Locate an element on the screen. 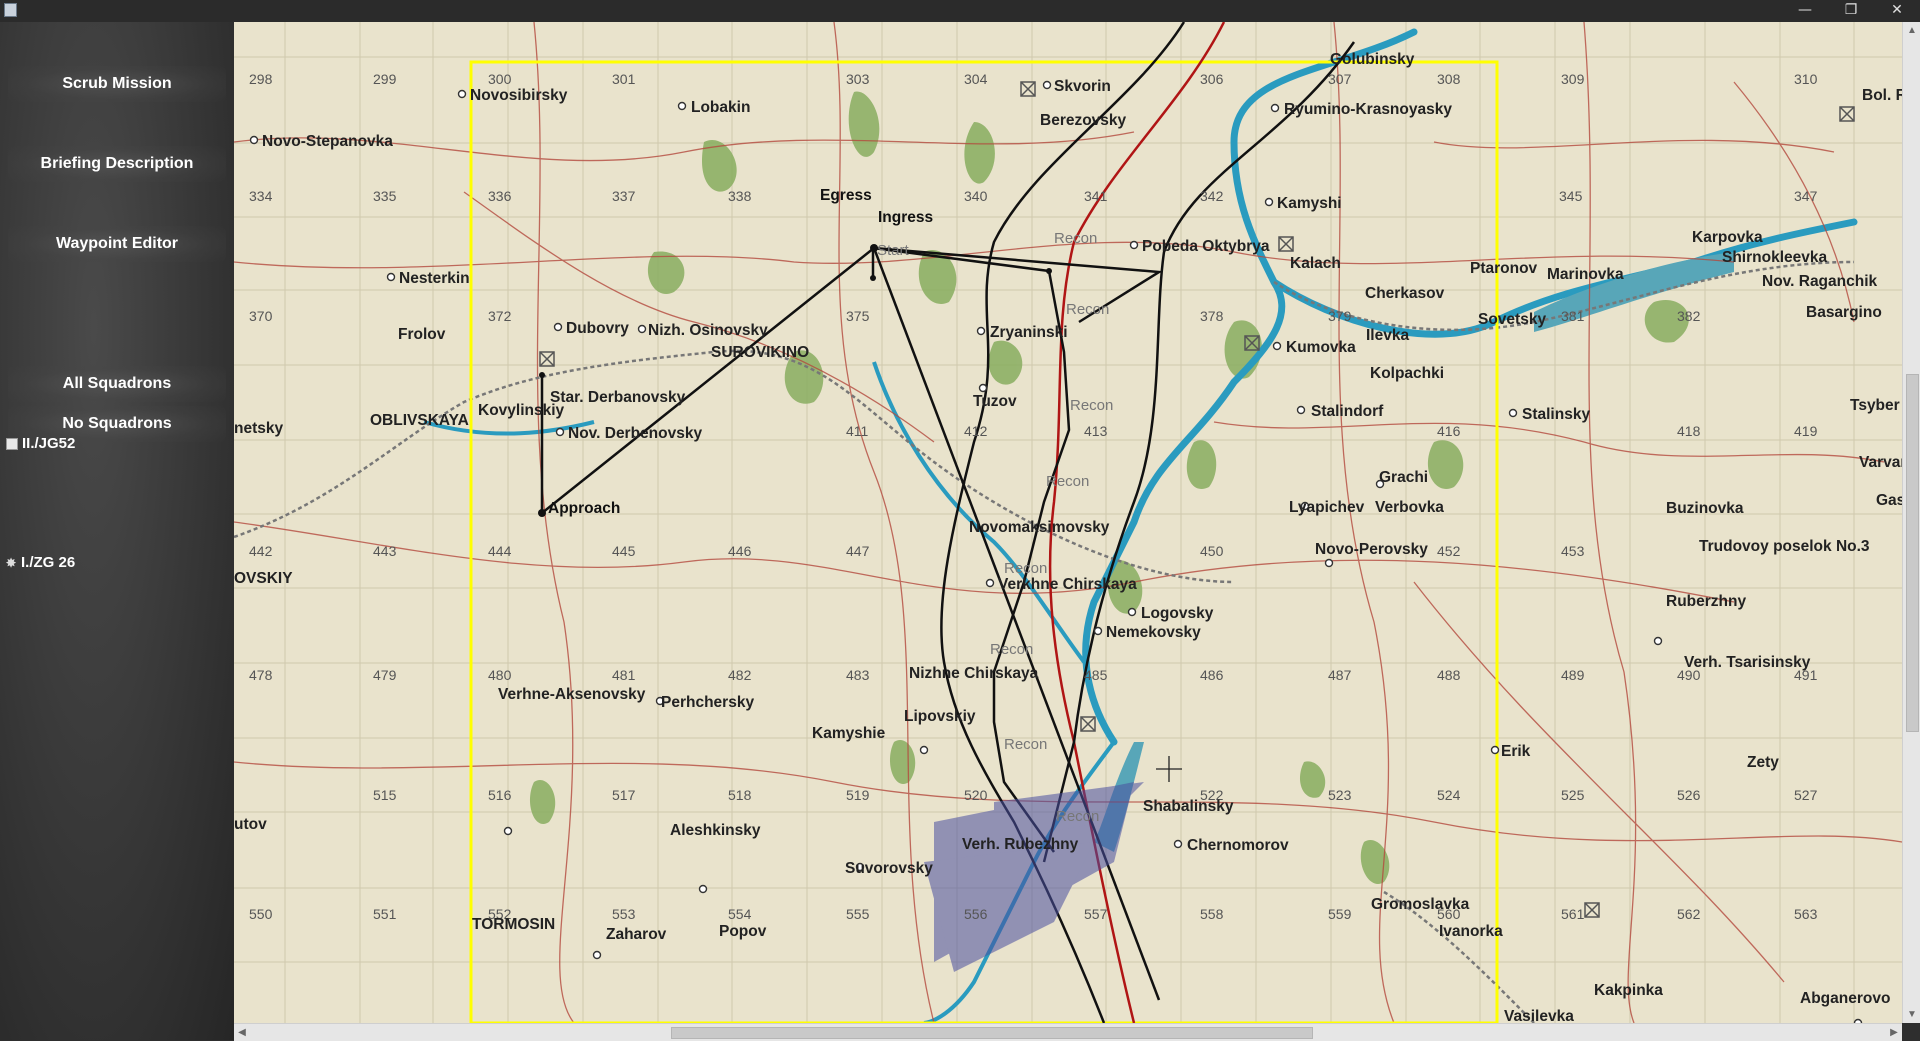 The image size is (1920, 1041). svg-text: Kumovka is located at coordinates (1321, 347).